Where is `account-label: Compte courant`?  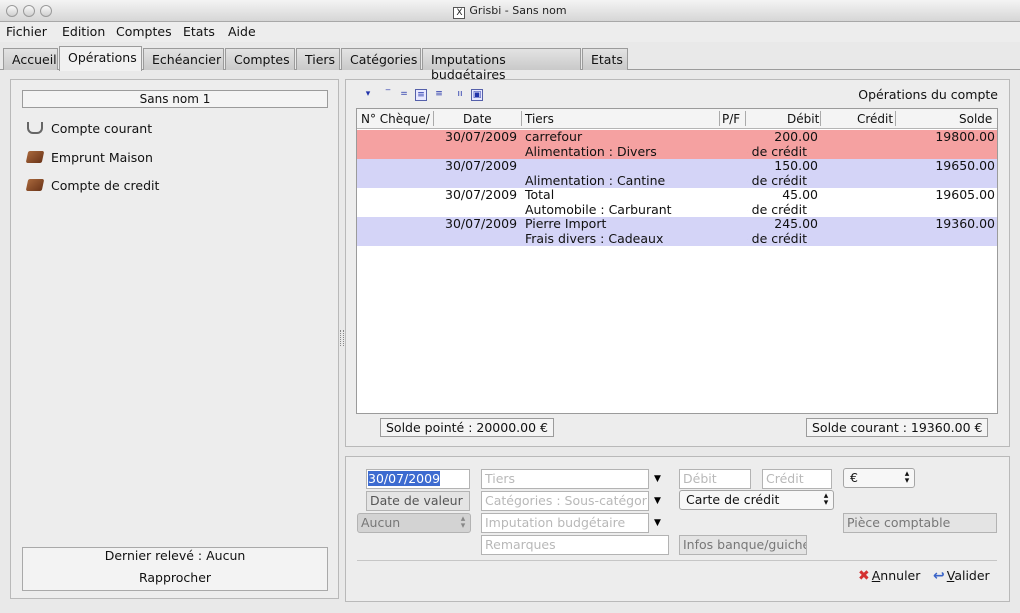 account-label: Compte courant is located at coordinates (102, 128).